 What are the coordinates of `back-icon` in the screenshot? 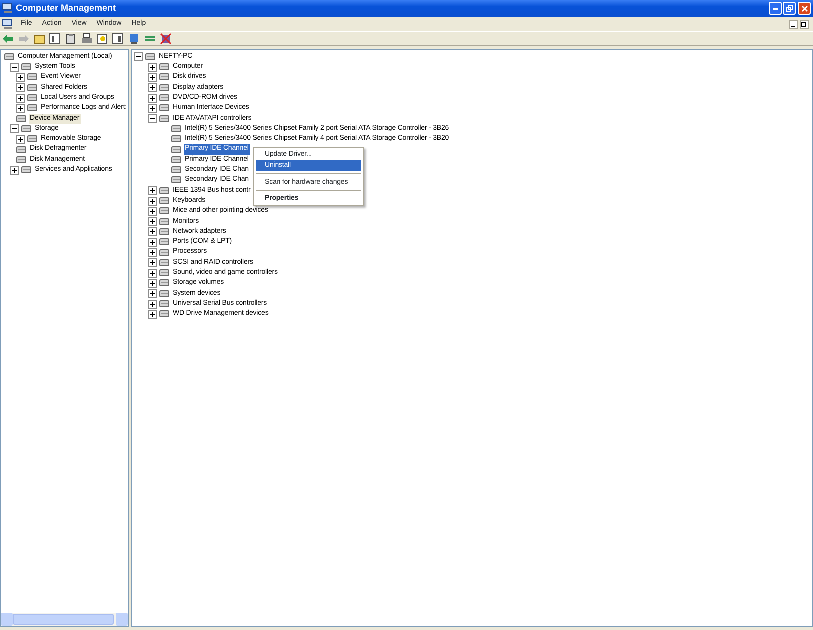 It's located at (8, 38).